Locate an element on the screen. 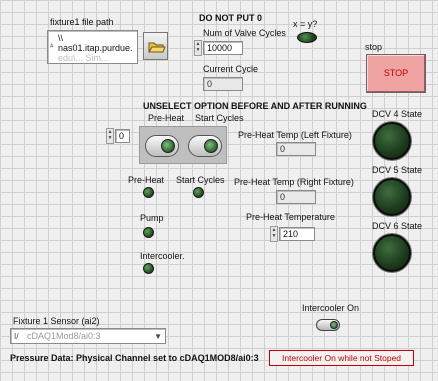  preheat-switch is located at coordinates (162, 146).